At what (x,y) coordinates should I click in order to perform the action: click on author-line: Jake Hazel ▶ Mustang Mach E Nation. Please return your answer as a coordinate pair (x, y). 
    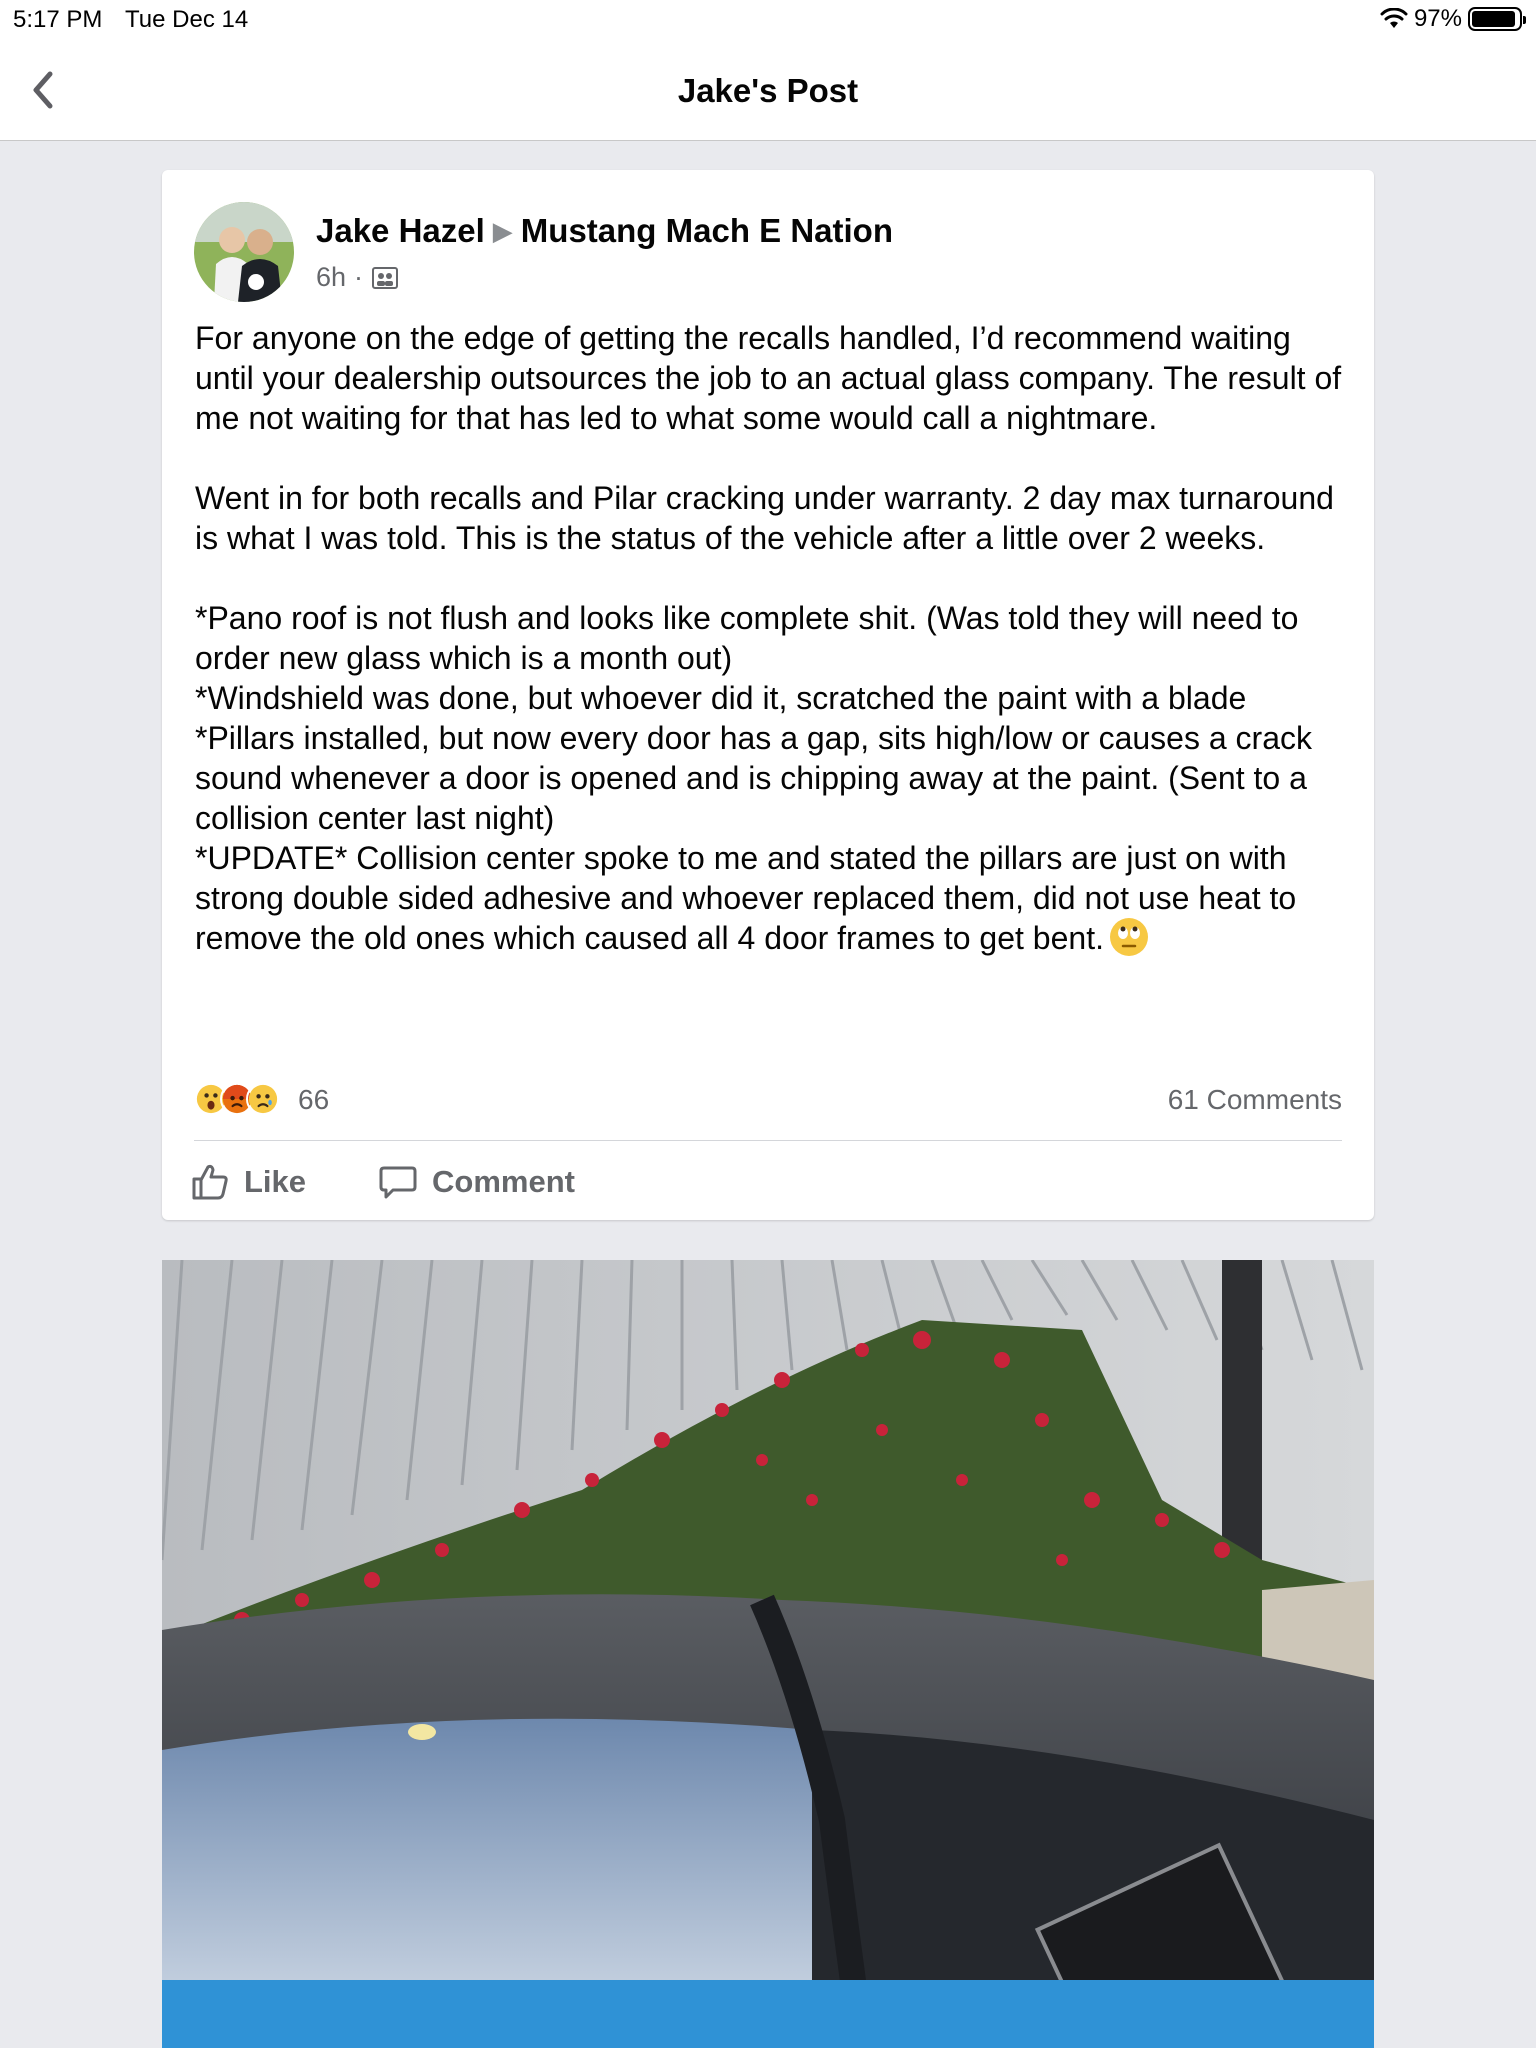
    Looking at the image, I should click on (604, 231).